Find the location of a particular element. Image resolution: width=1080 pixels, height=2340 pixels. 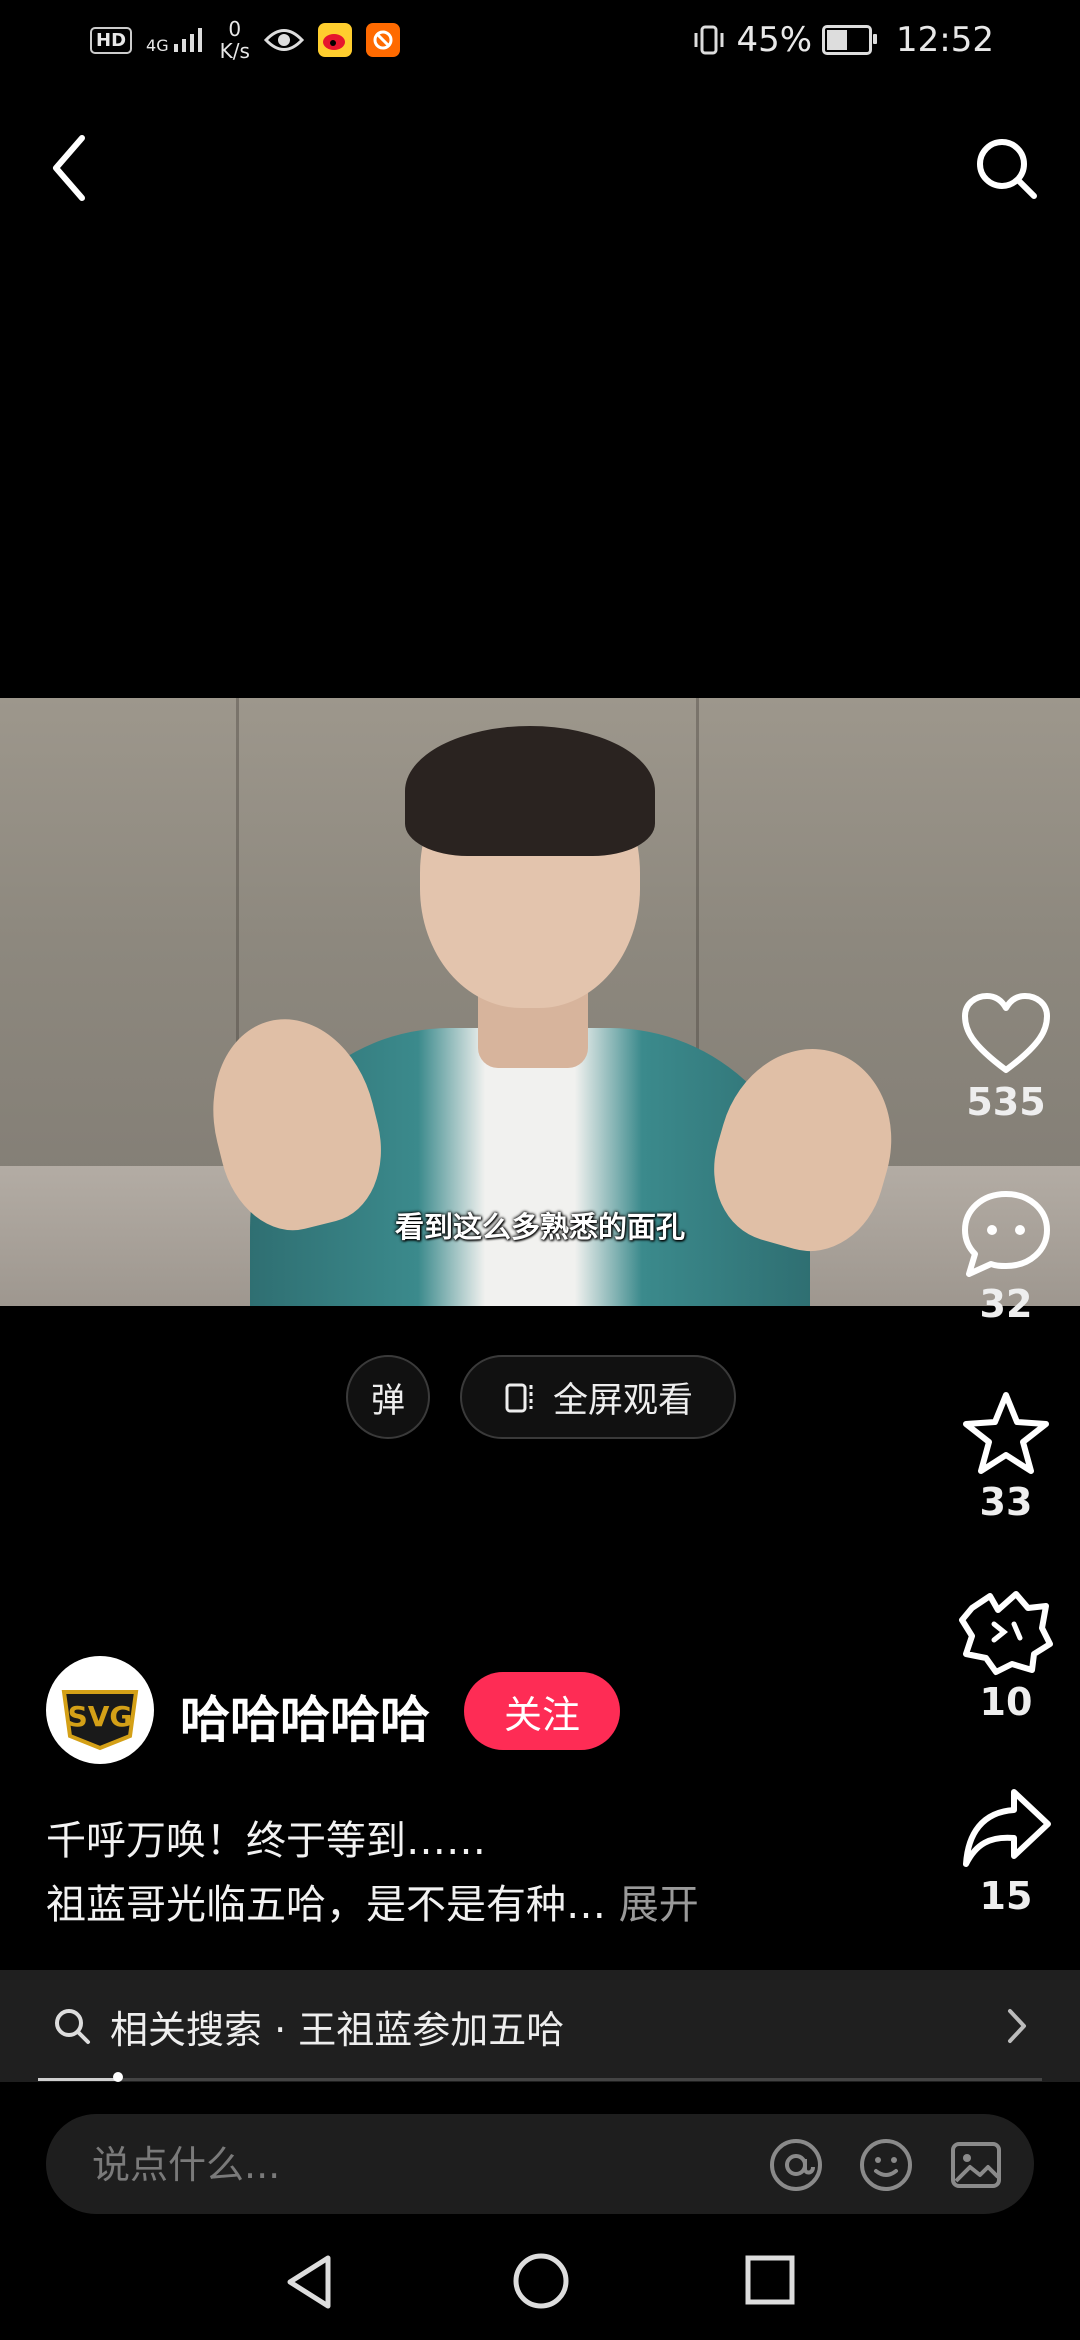

description-line-2: 祖蓝哥光临五哈，是不是有种… 展开 is located at coordinates (372, 1901).